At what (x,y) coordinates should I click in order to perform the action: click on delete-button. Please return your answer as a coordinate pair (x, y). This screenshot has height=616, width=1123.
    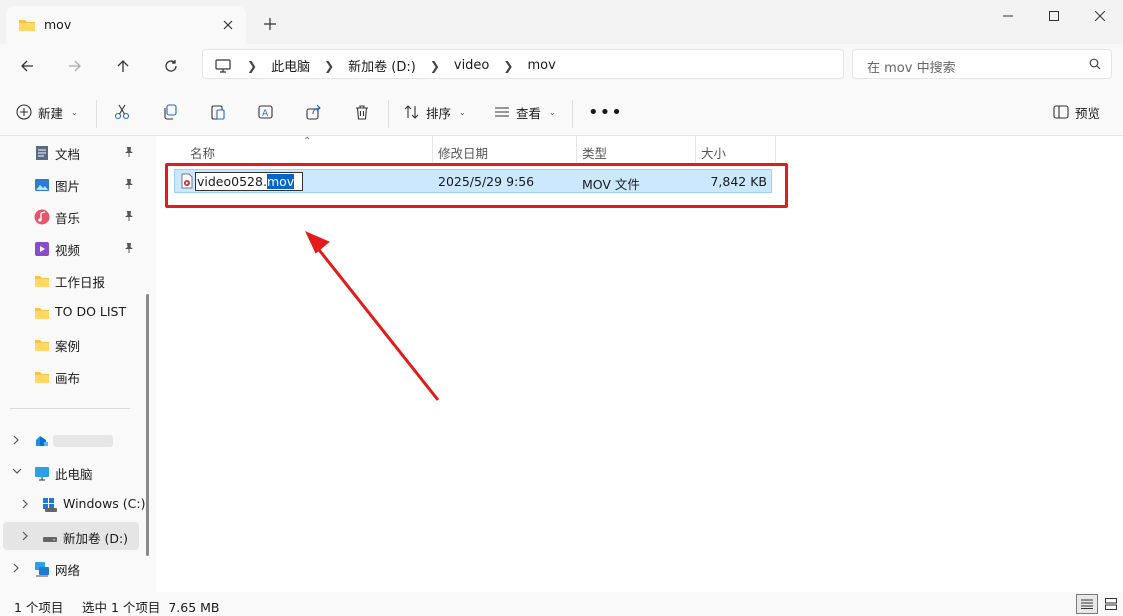
    Looking at the image, I should click on (362, 112).